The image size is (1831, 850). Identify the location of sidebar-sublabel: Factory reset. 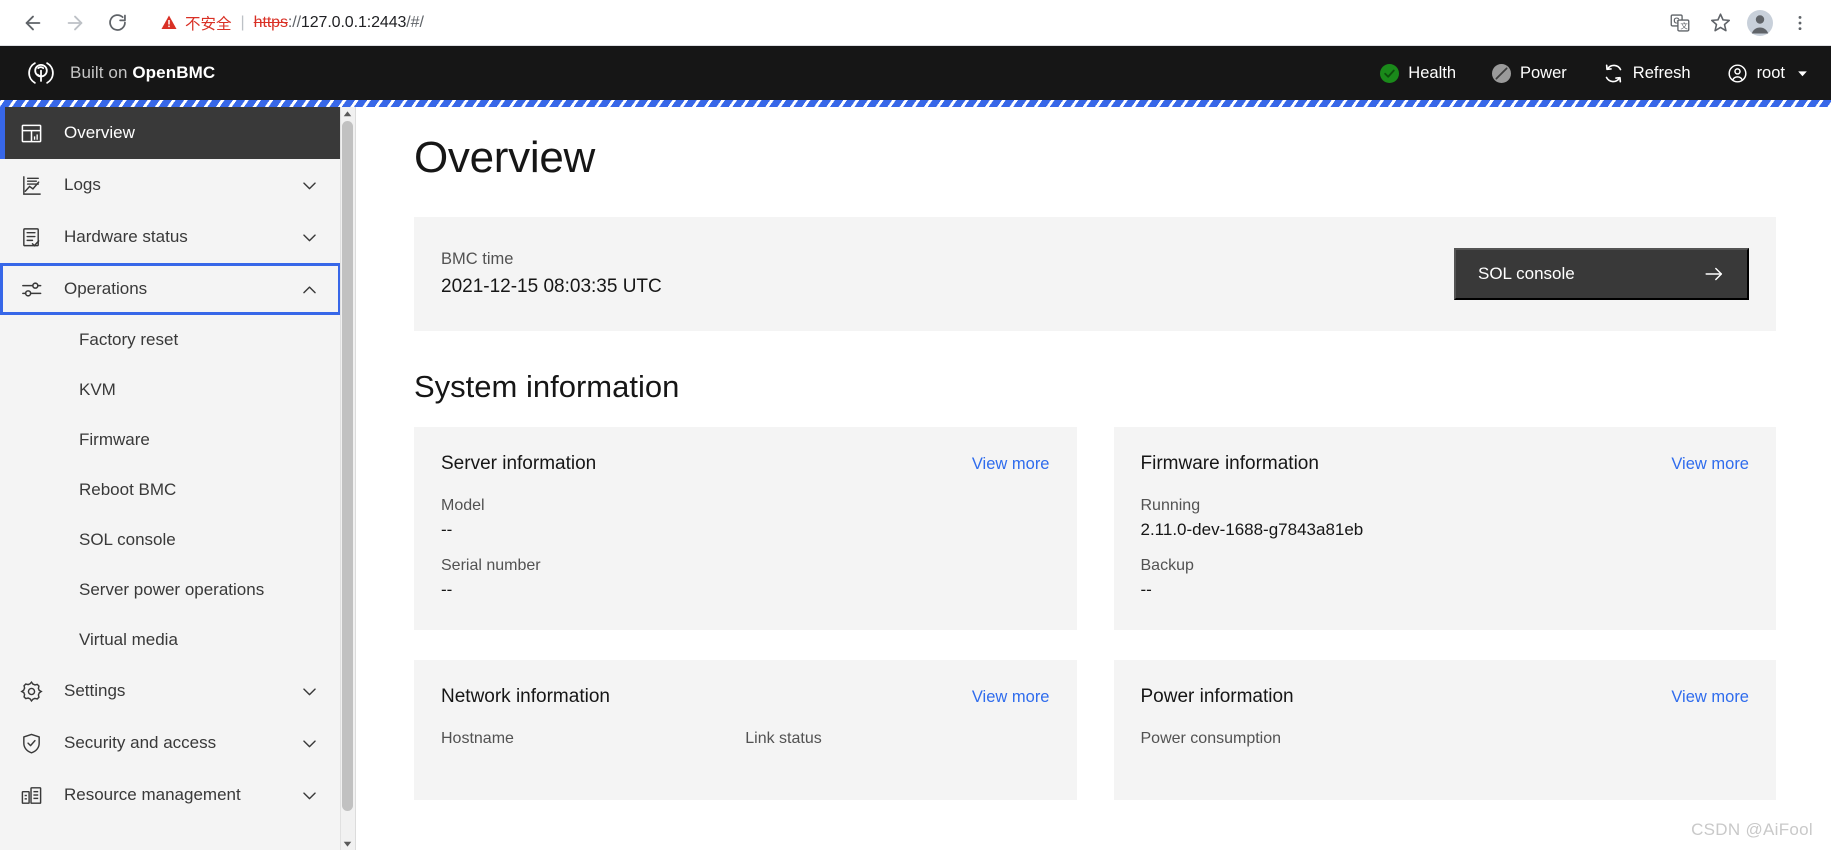
(129, 339).